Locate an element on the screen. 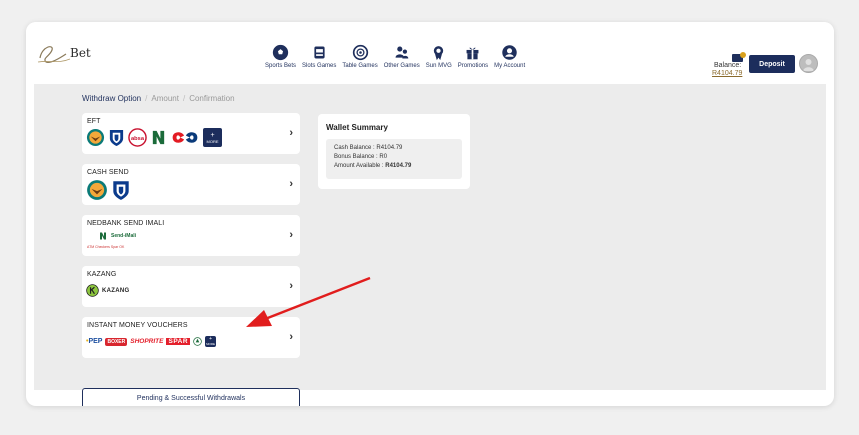 This screenshot has width=859, height=435. pending-successful-withdrawals-button: Pending & Successful Withdrawals is located at coordinates (191, 397).